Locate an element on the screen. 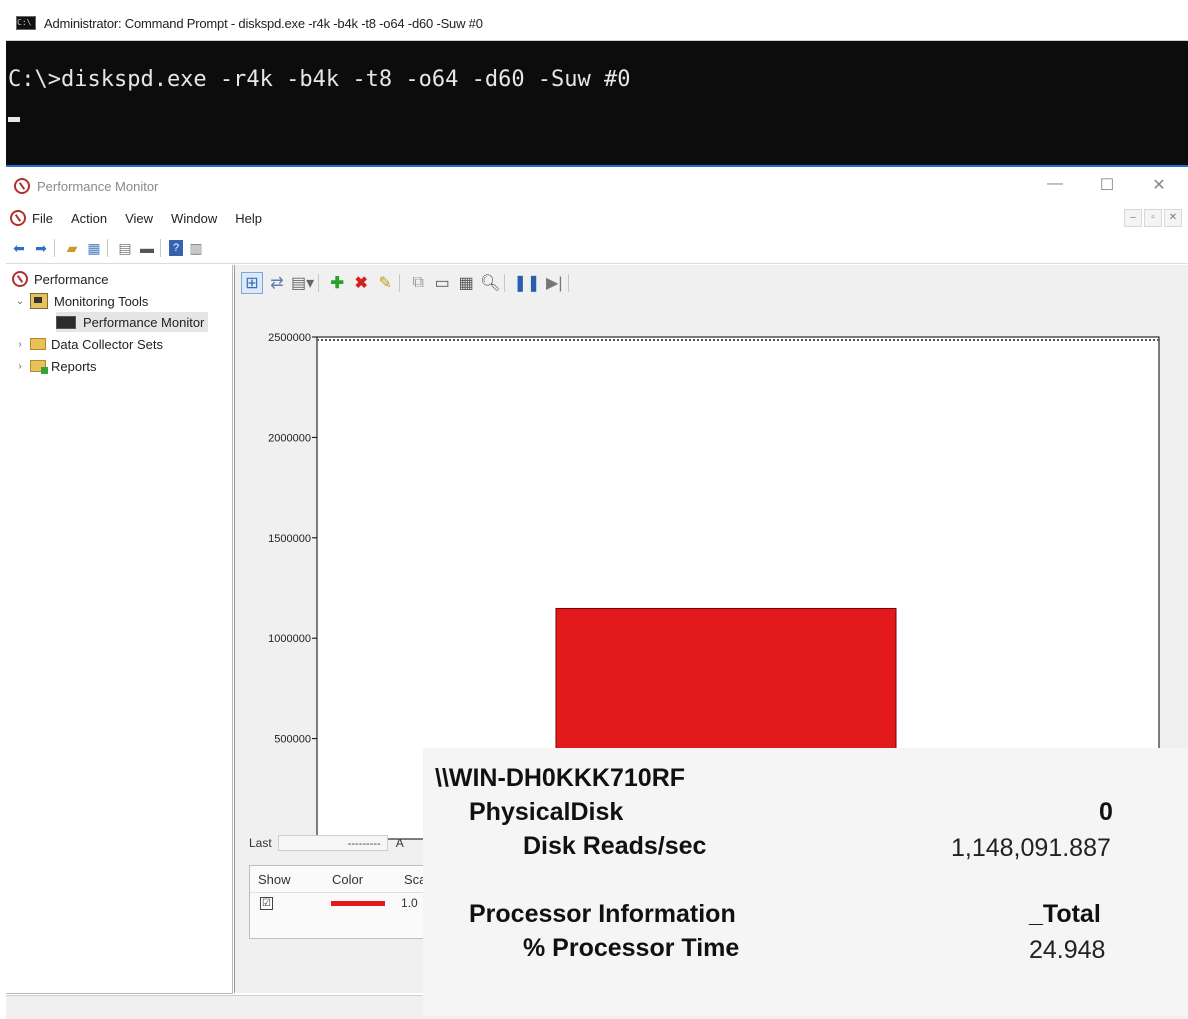 The width and height of the screenshot is (1188, 1019). instance-total: _Total is located at coordinates (1065, 914).